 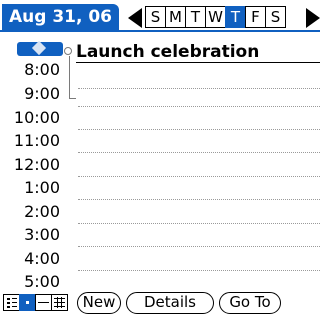 I want to click on previous-week-arrow-icon, so click(x=135, y=18).